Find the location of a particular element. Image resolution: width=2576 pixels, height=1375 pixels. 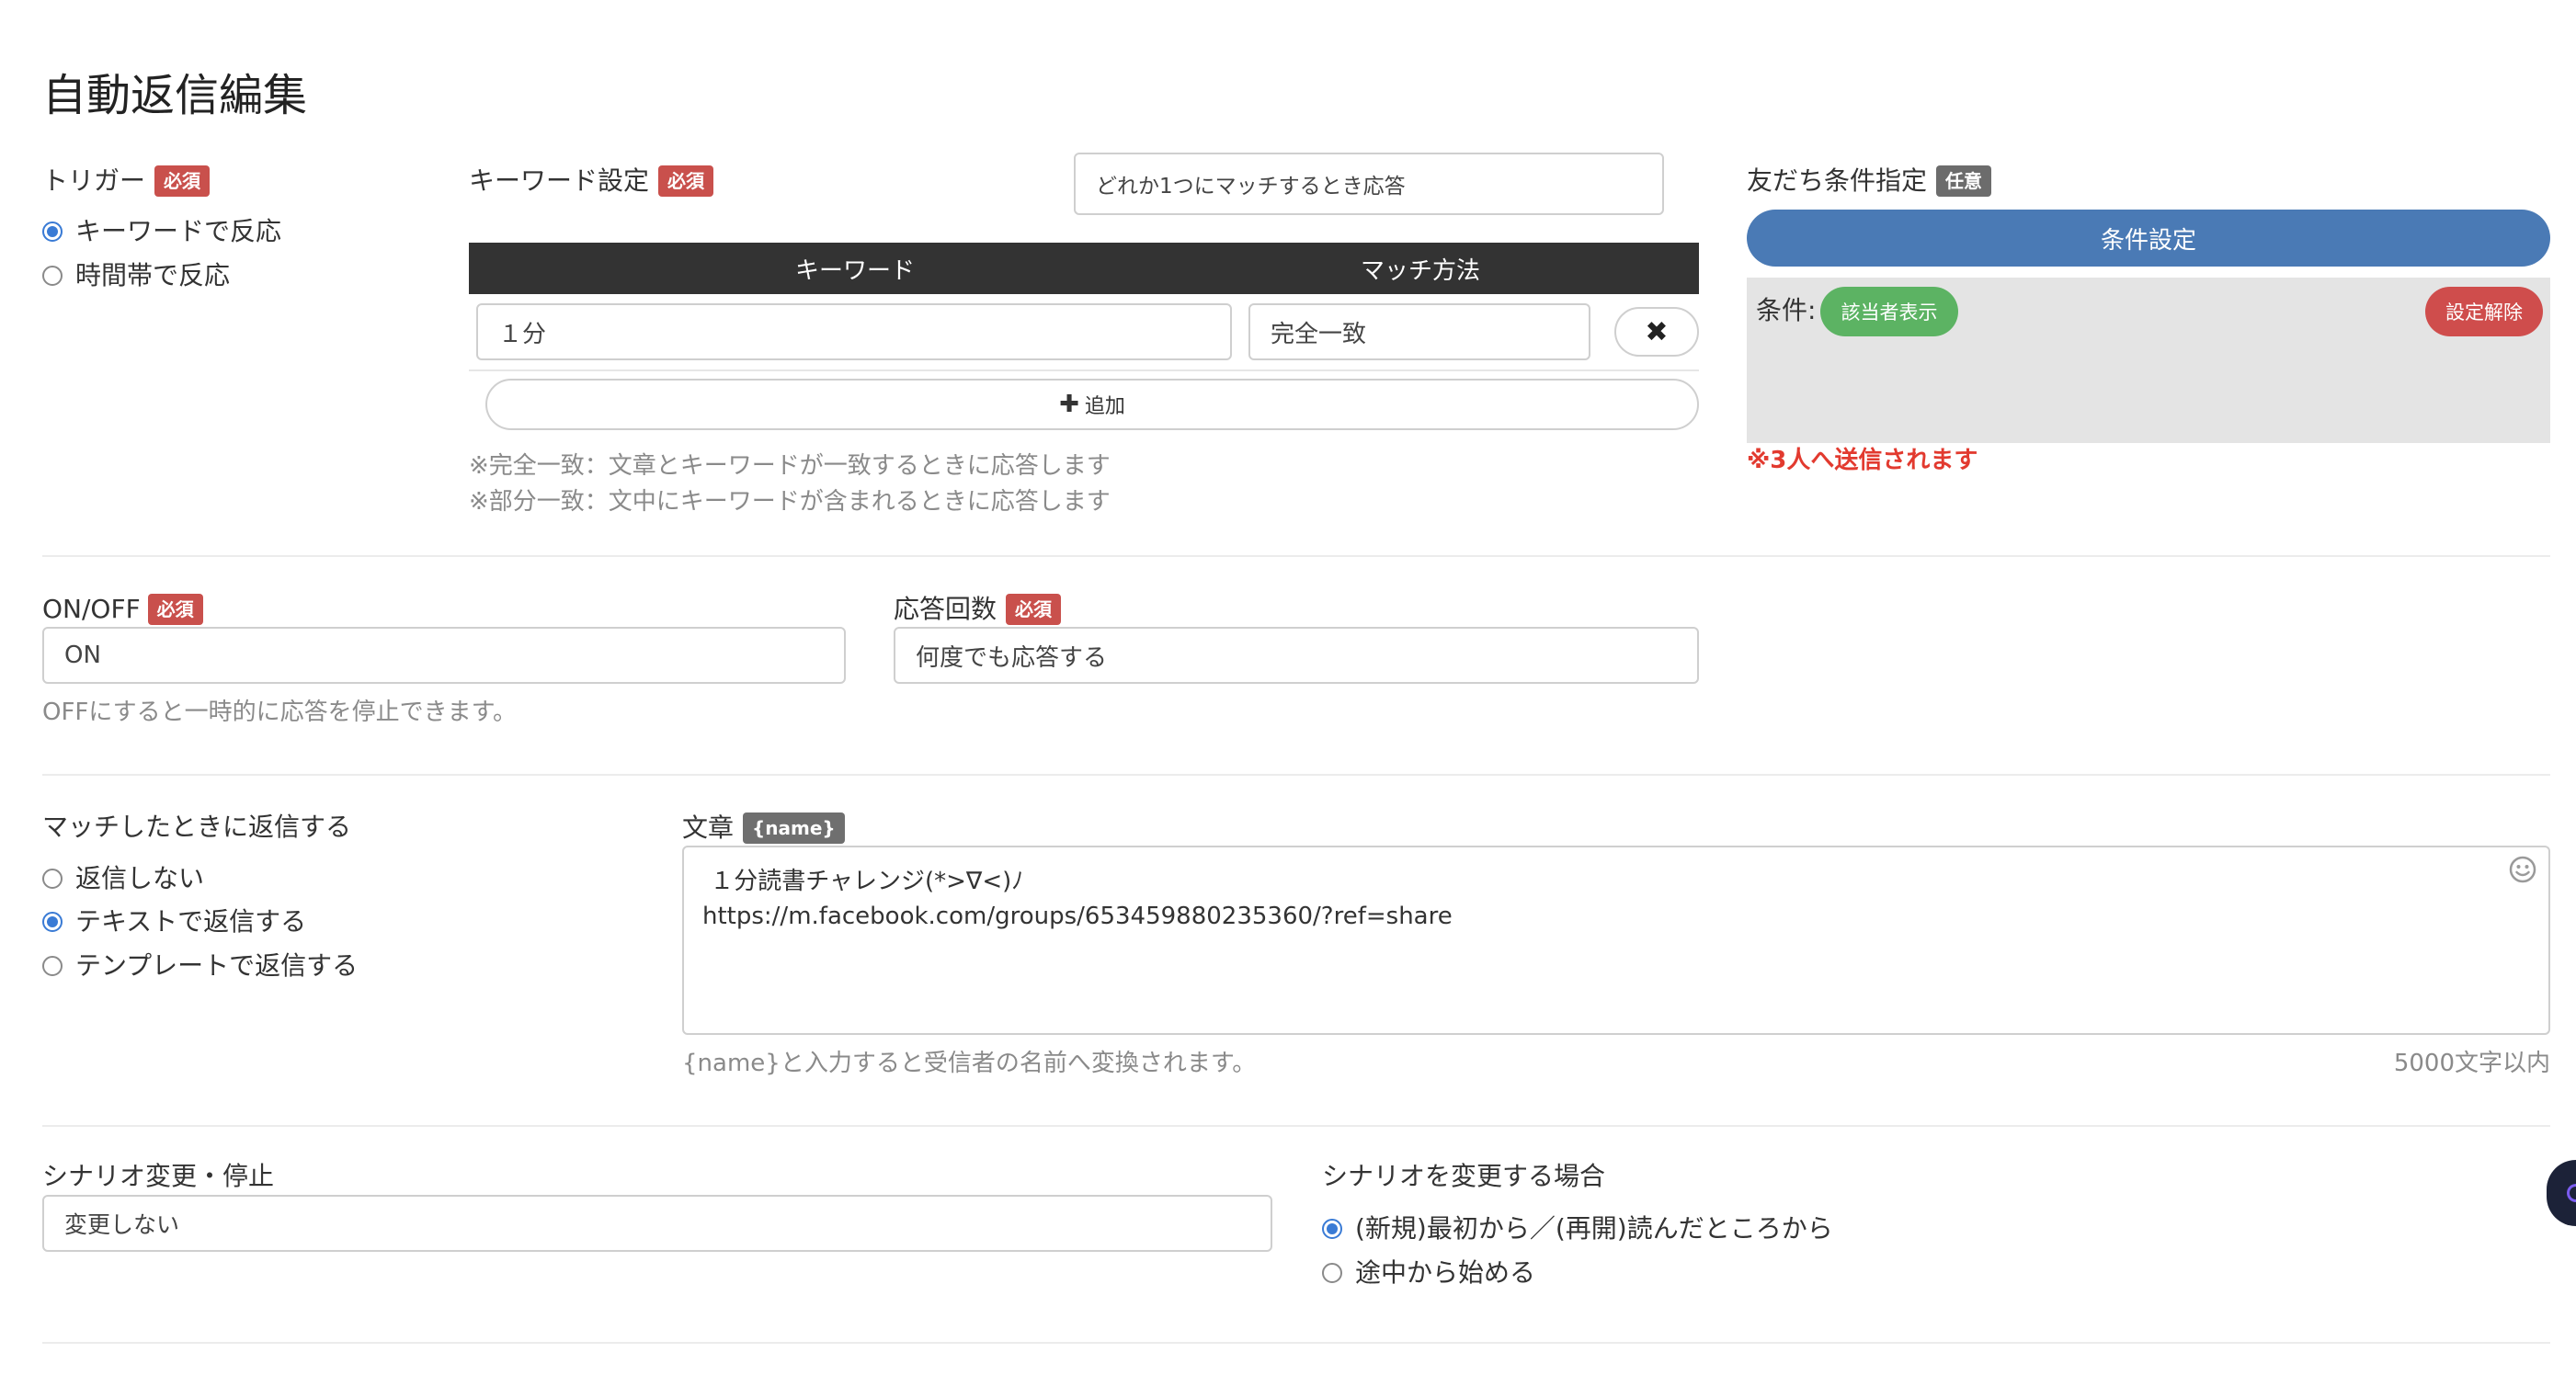

close-icon: ✖ is located at coordinates (1657, 331).